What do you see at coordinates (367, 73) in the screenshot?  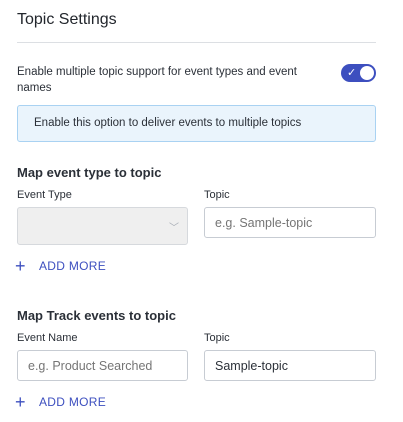 I see `toggle-knob` at bounding box center [367, 73].